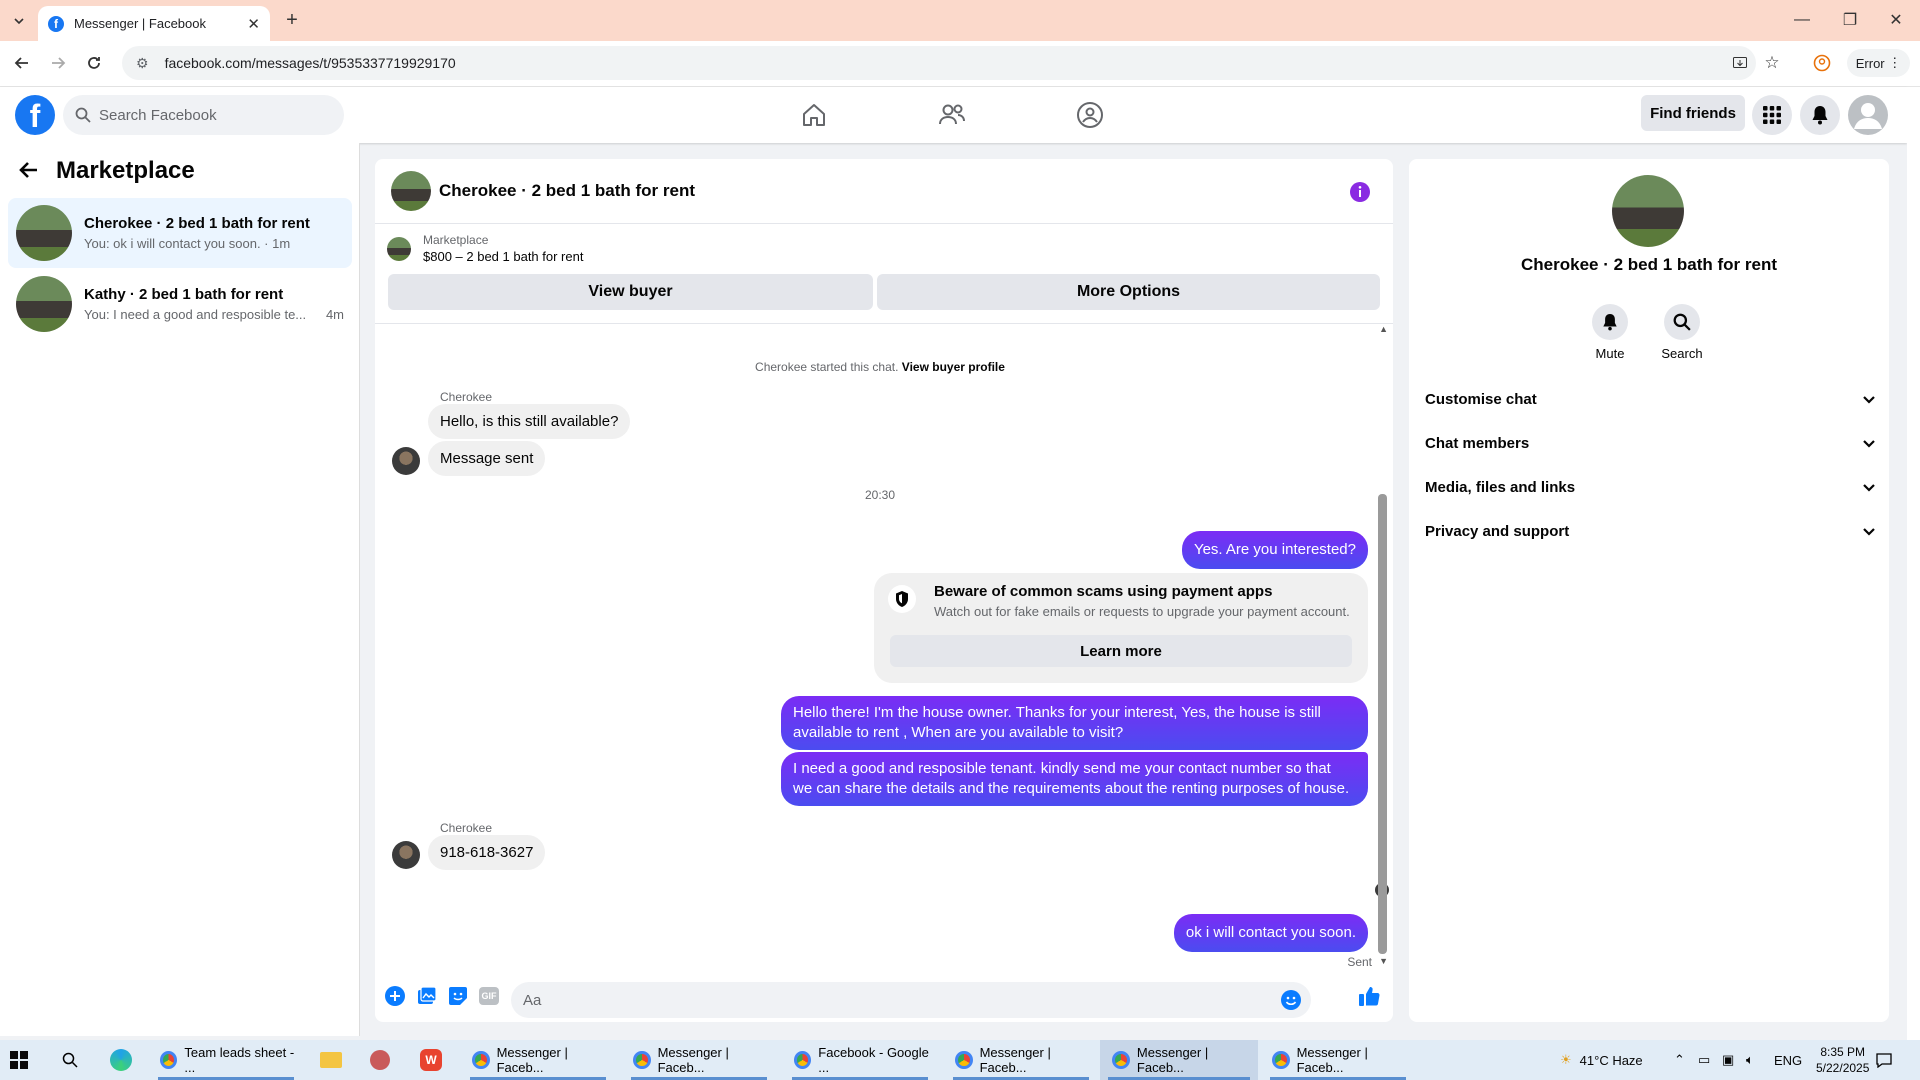 The image size is (1920, 1080). I want to click on sticker-icon, so click(458, 998).